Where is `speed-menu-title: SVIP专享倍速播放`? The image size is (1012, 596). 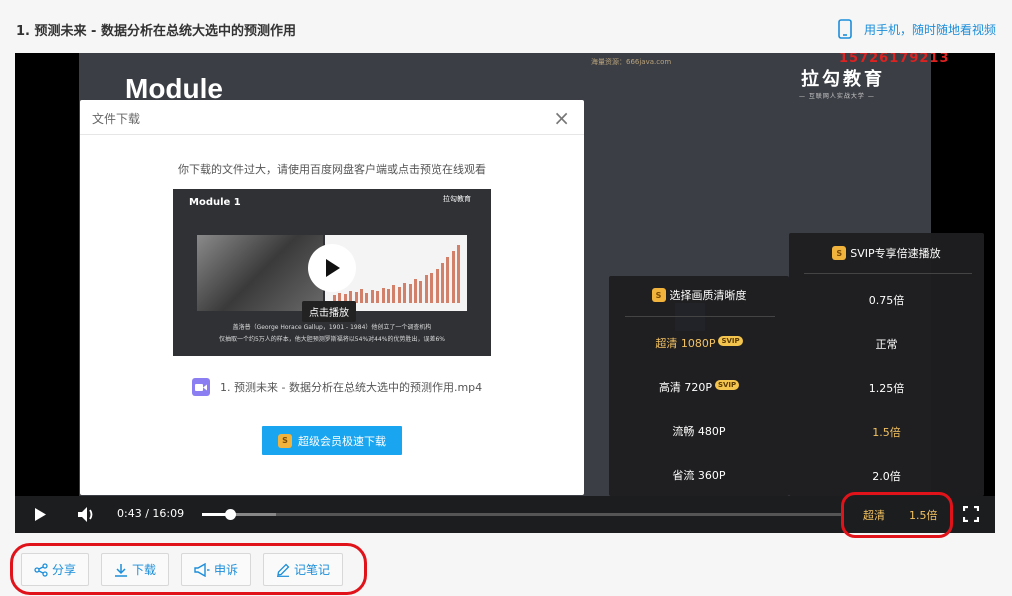 speed-menu-title: SVIP专享倍速播放 is located at coordinates (895, 253).